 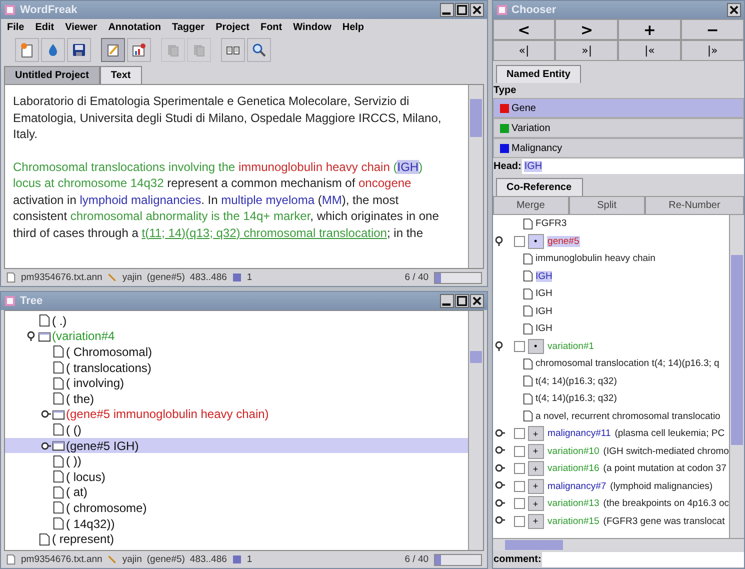 What do you see at coordinates (353, 27) in the screenshot?
I see `menu-item: Help` at bounding box center [353, 27].